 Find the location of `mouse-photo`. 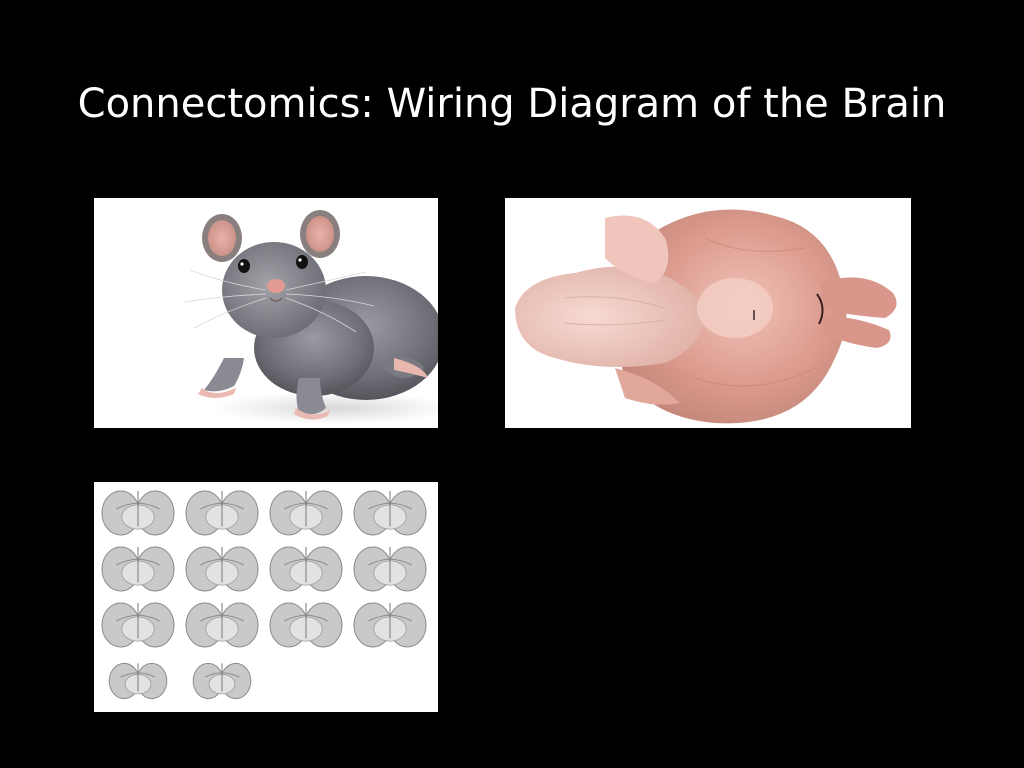

mouse-photo is located at coordinates (266, 313).